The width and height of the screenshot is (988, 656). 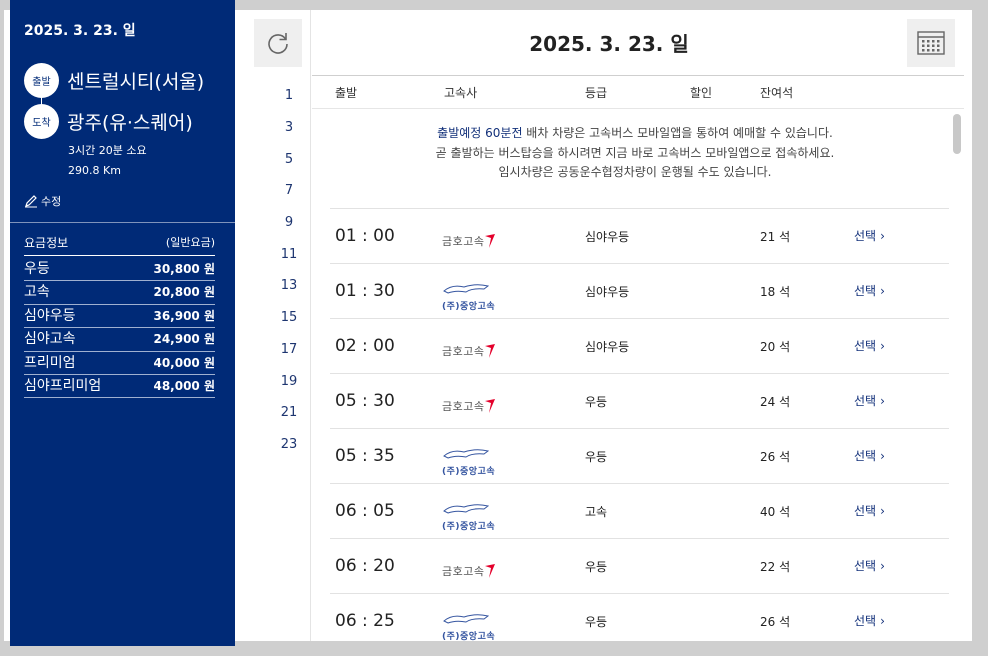 I want to click on fare-title: 요금정보, so click(x=46, y=243).